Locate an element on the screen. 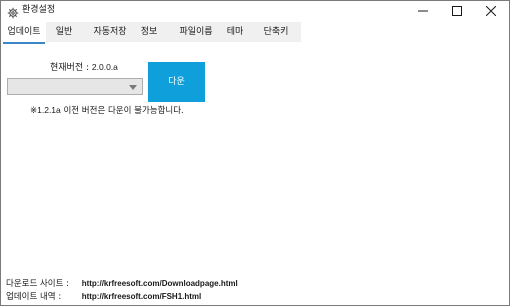 The height and width of the screenshot is (306, 510). version-note: ※1.2.1a 이전 버전은 다운이 불가능합니다. is located at coordinates (107, 111).